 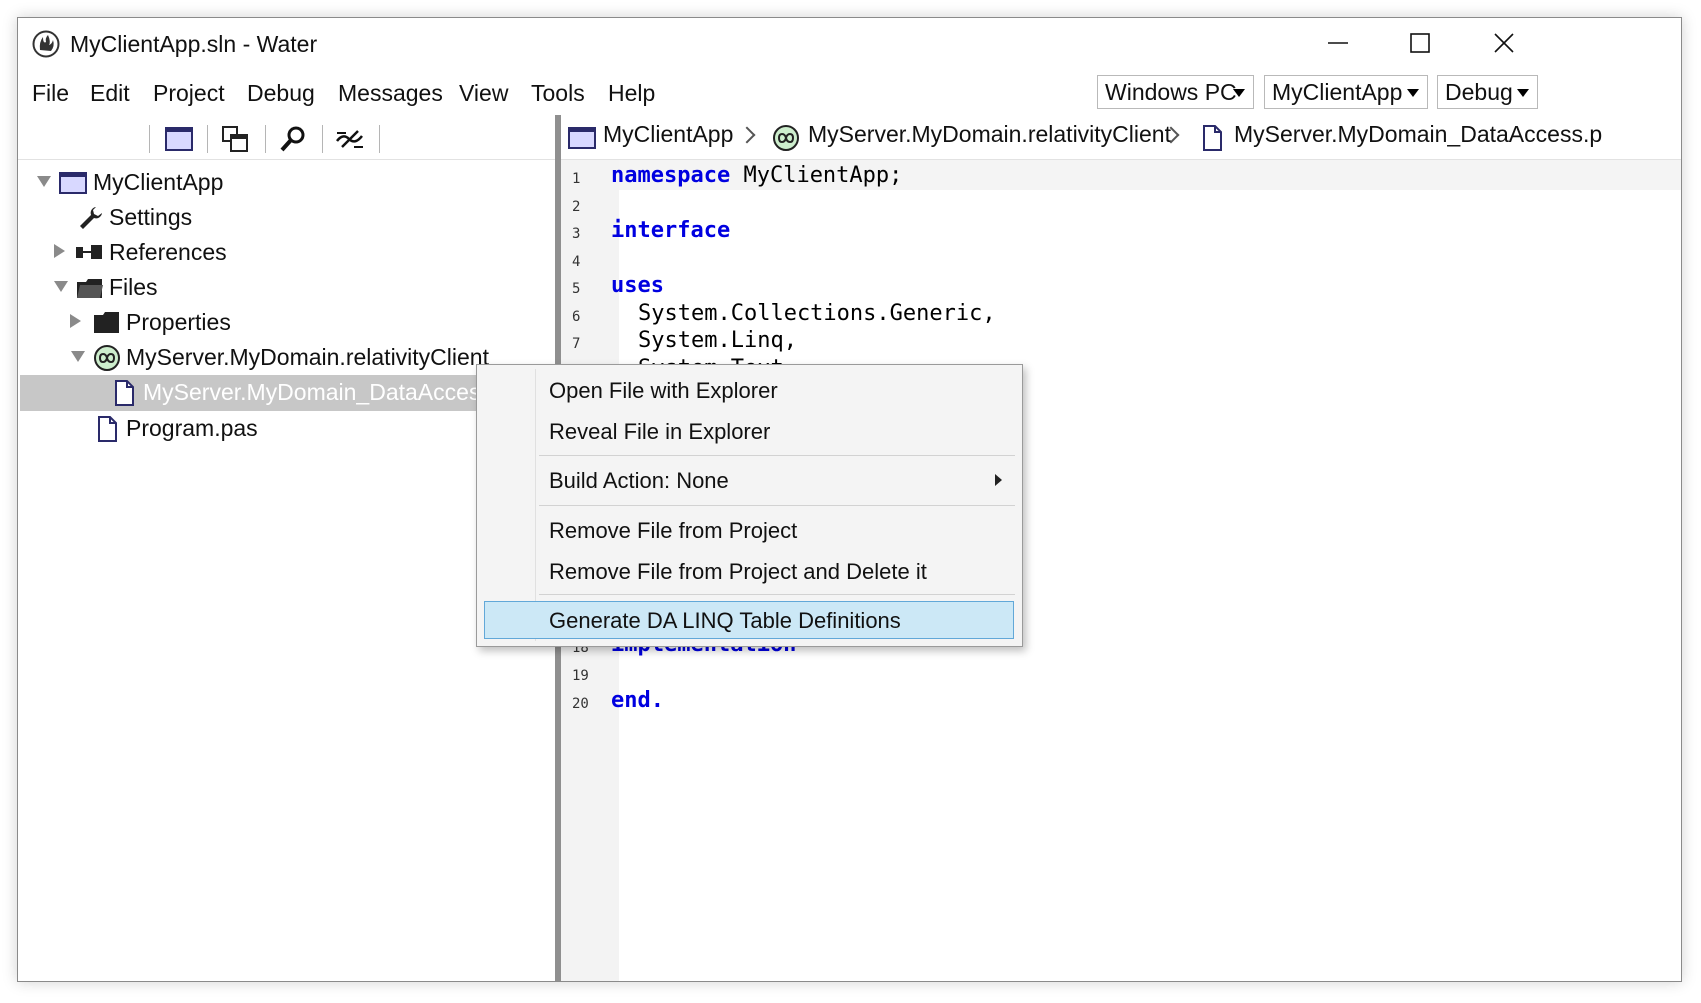 I want to click on menu-item-label: Open File with Explorer, so click(x=663, y=390).